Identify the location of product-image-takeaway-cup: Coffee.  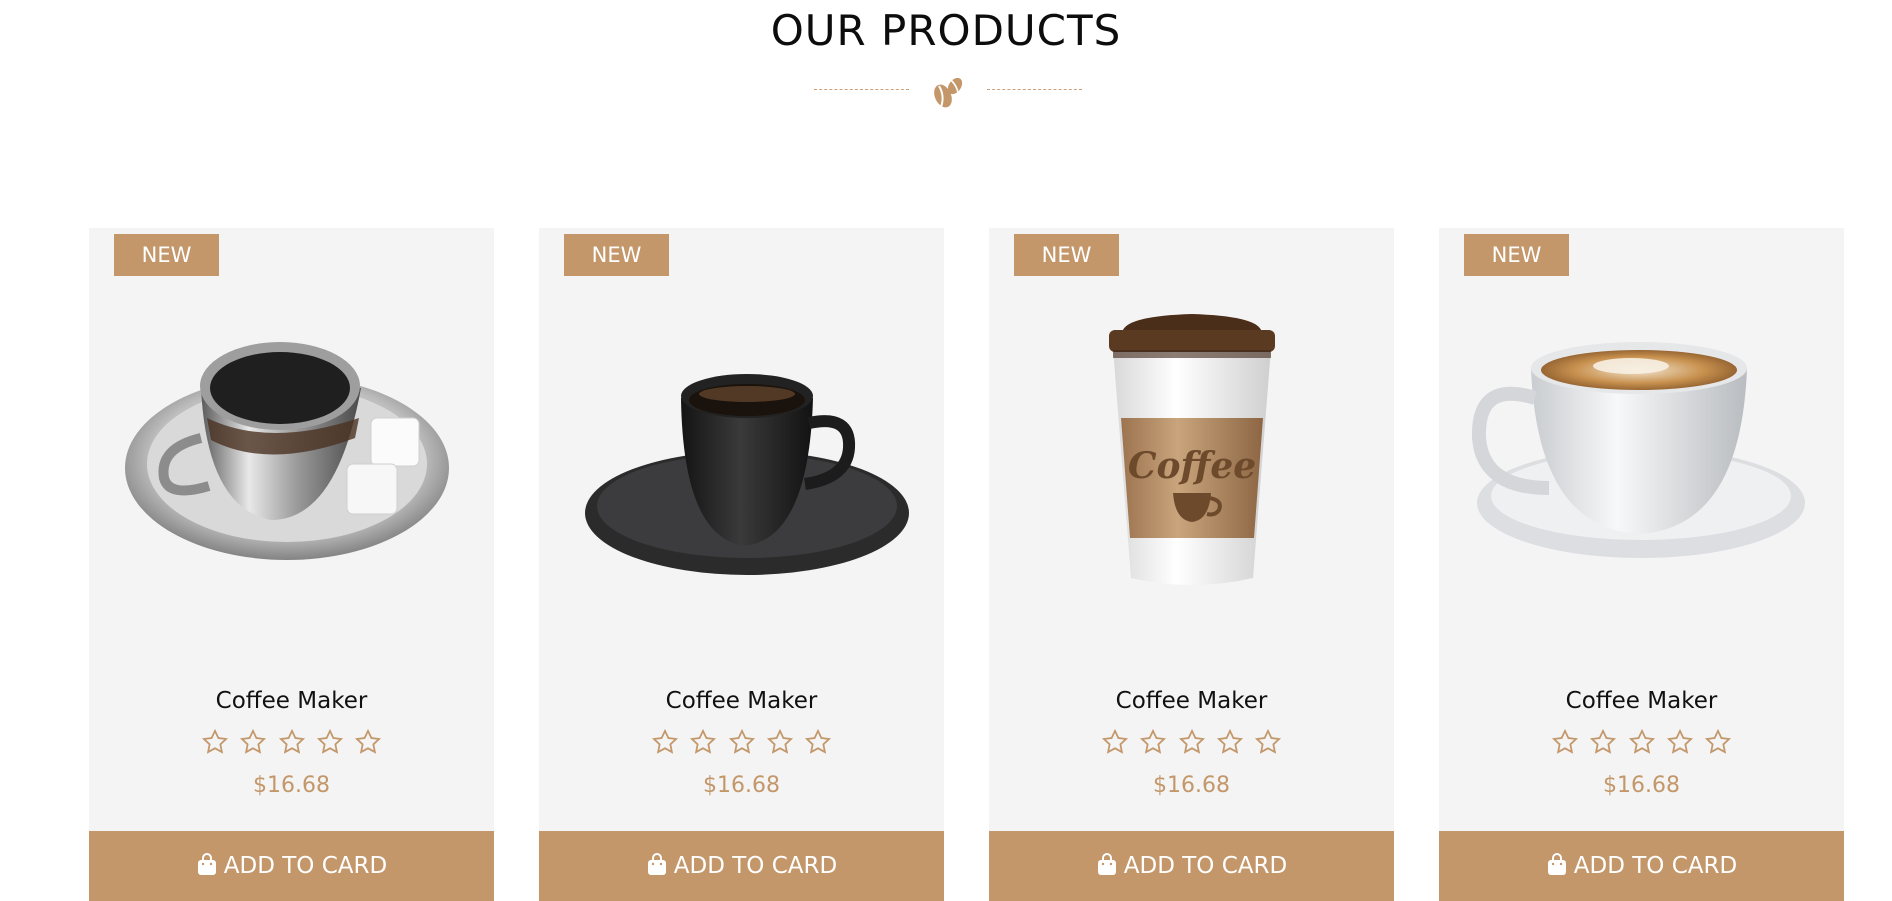
(1191, 468).